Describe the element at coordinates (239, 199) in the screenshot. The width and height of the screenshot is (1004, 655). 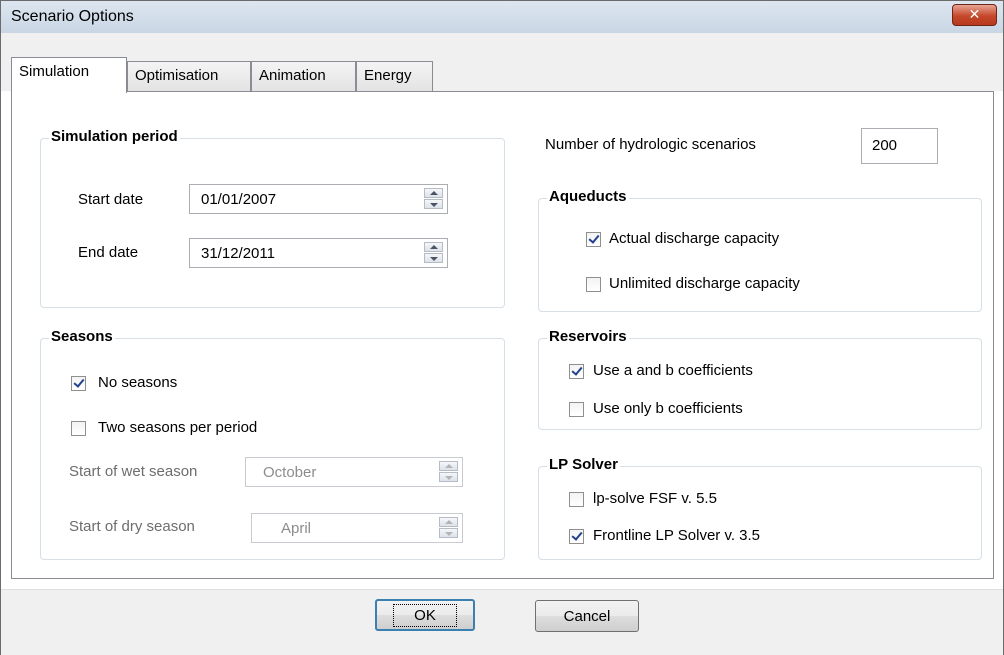
I see `start-date-value: 01/01/2007` at that location.